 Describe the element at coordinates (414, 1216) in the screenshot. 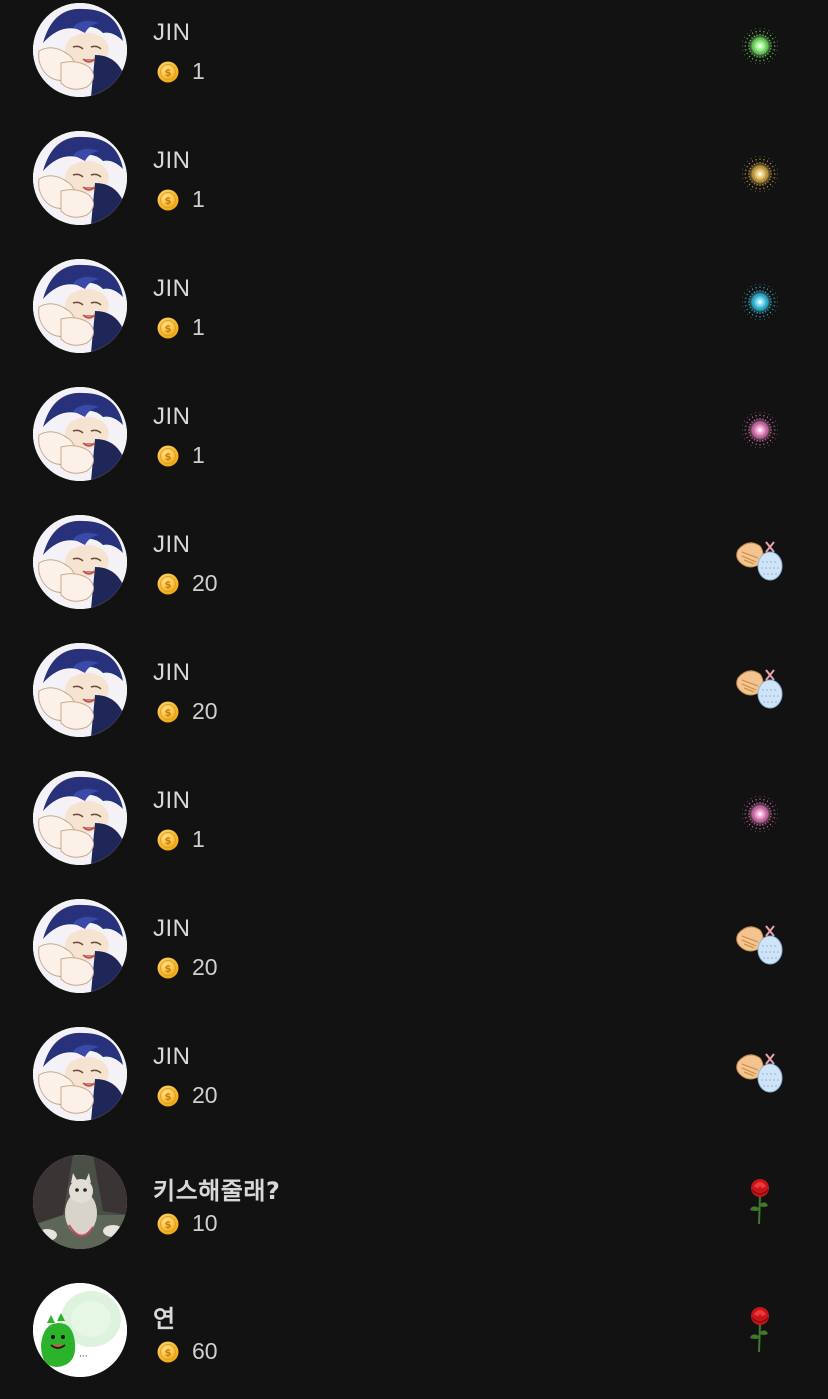

I see `gift-list-item: 키스해줄래? $ 10` at that location.